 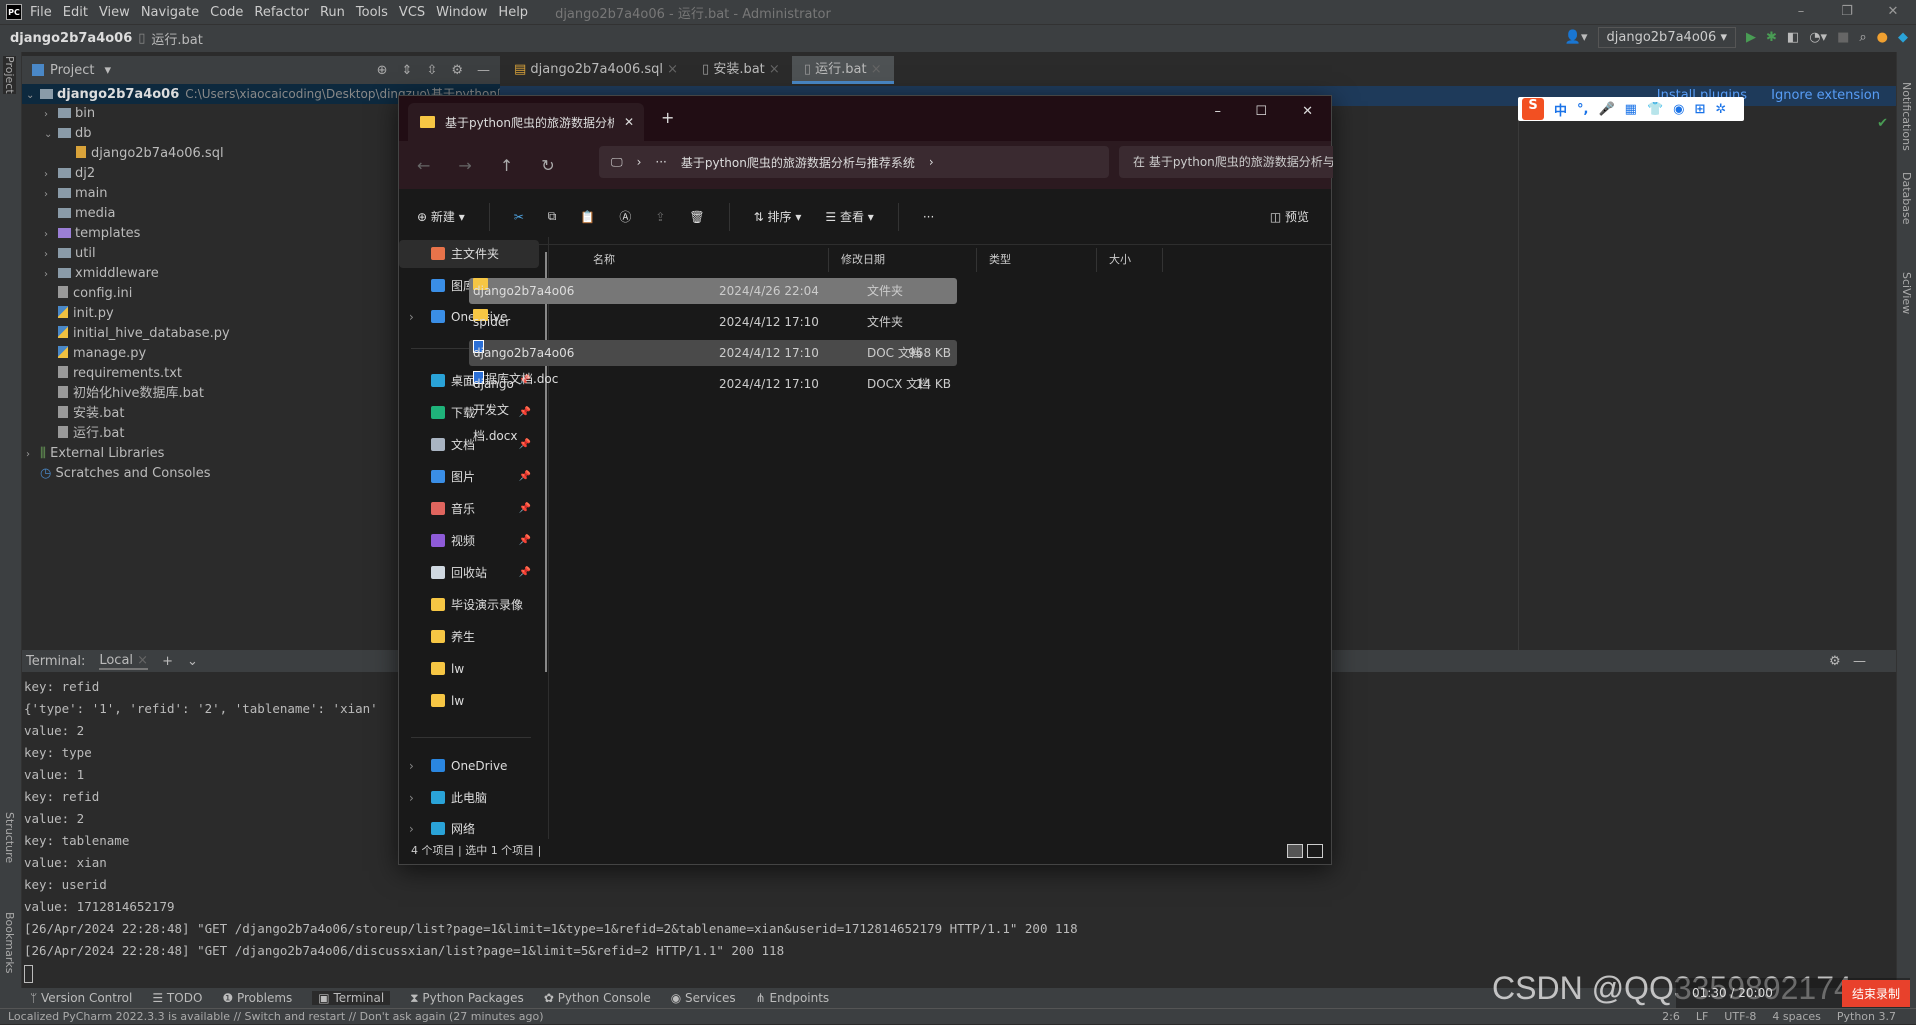 What do you see at coordinates (1843, 37) in the screenshot?
I see `stop-icon: ■` at bounding box center [1843, 37].